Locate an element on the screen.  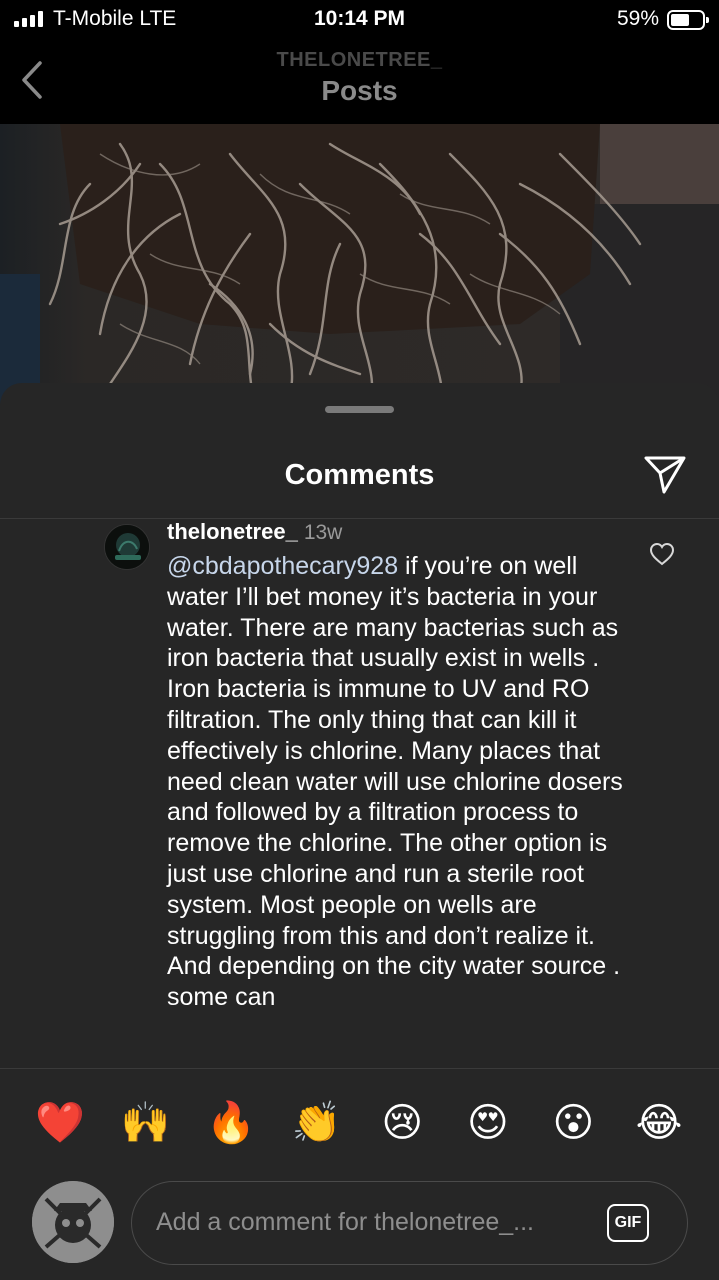
emoji-fire: 🔥 is located at coordinates (231, 1123).